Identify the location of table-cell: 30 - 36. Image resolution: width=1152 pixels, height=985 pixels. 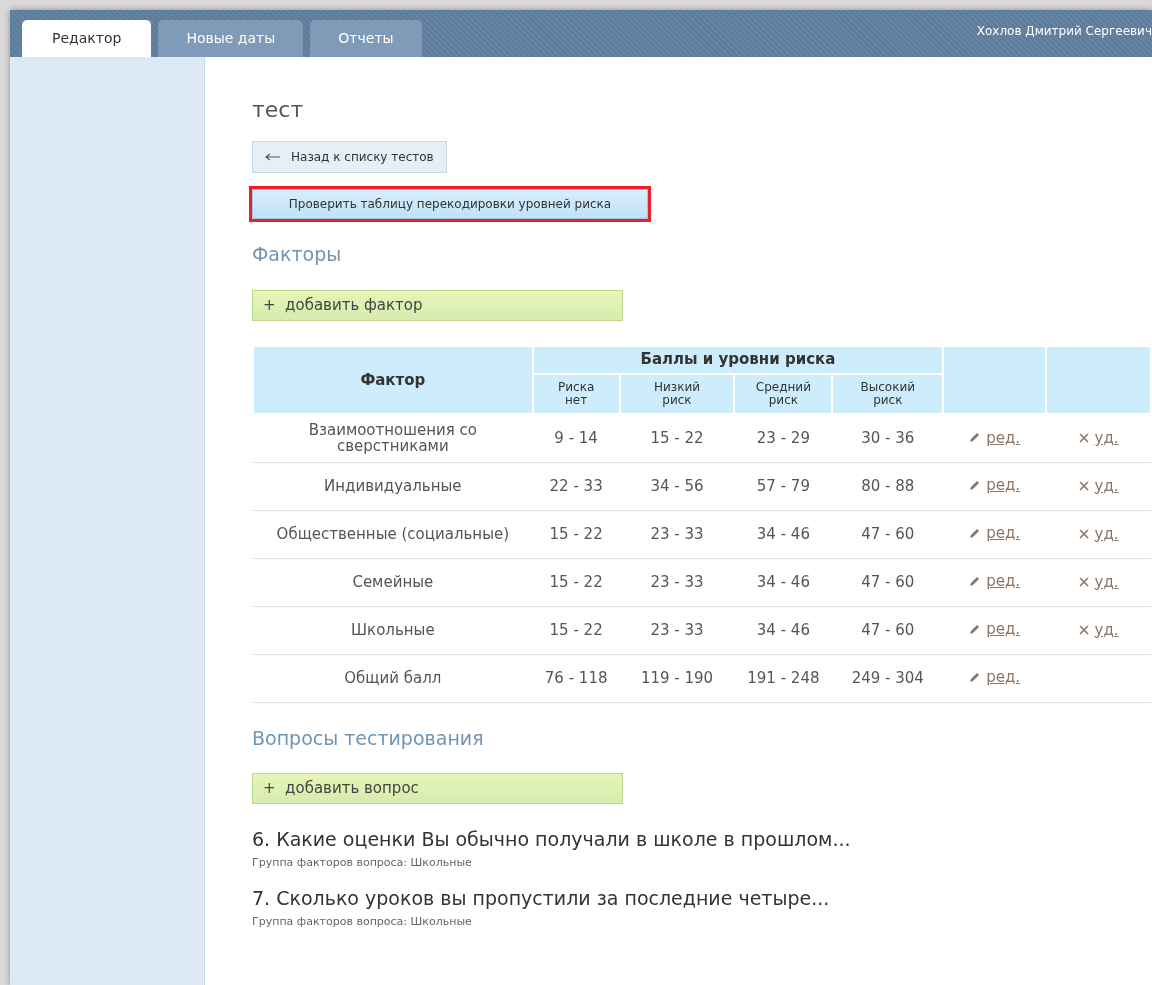
(888, 438).